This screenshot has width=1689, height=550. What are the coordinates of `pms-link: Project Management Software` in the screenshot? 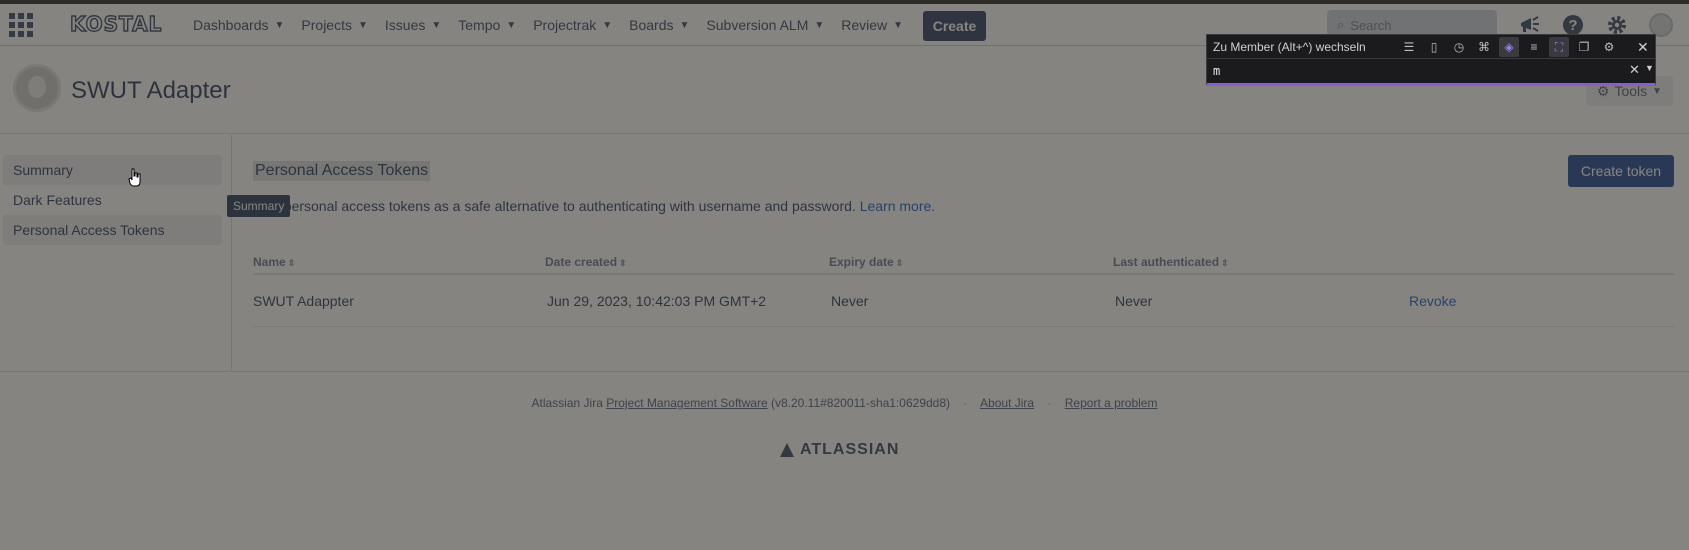 It's located at (686, 403).